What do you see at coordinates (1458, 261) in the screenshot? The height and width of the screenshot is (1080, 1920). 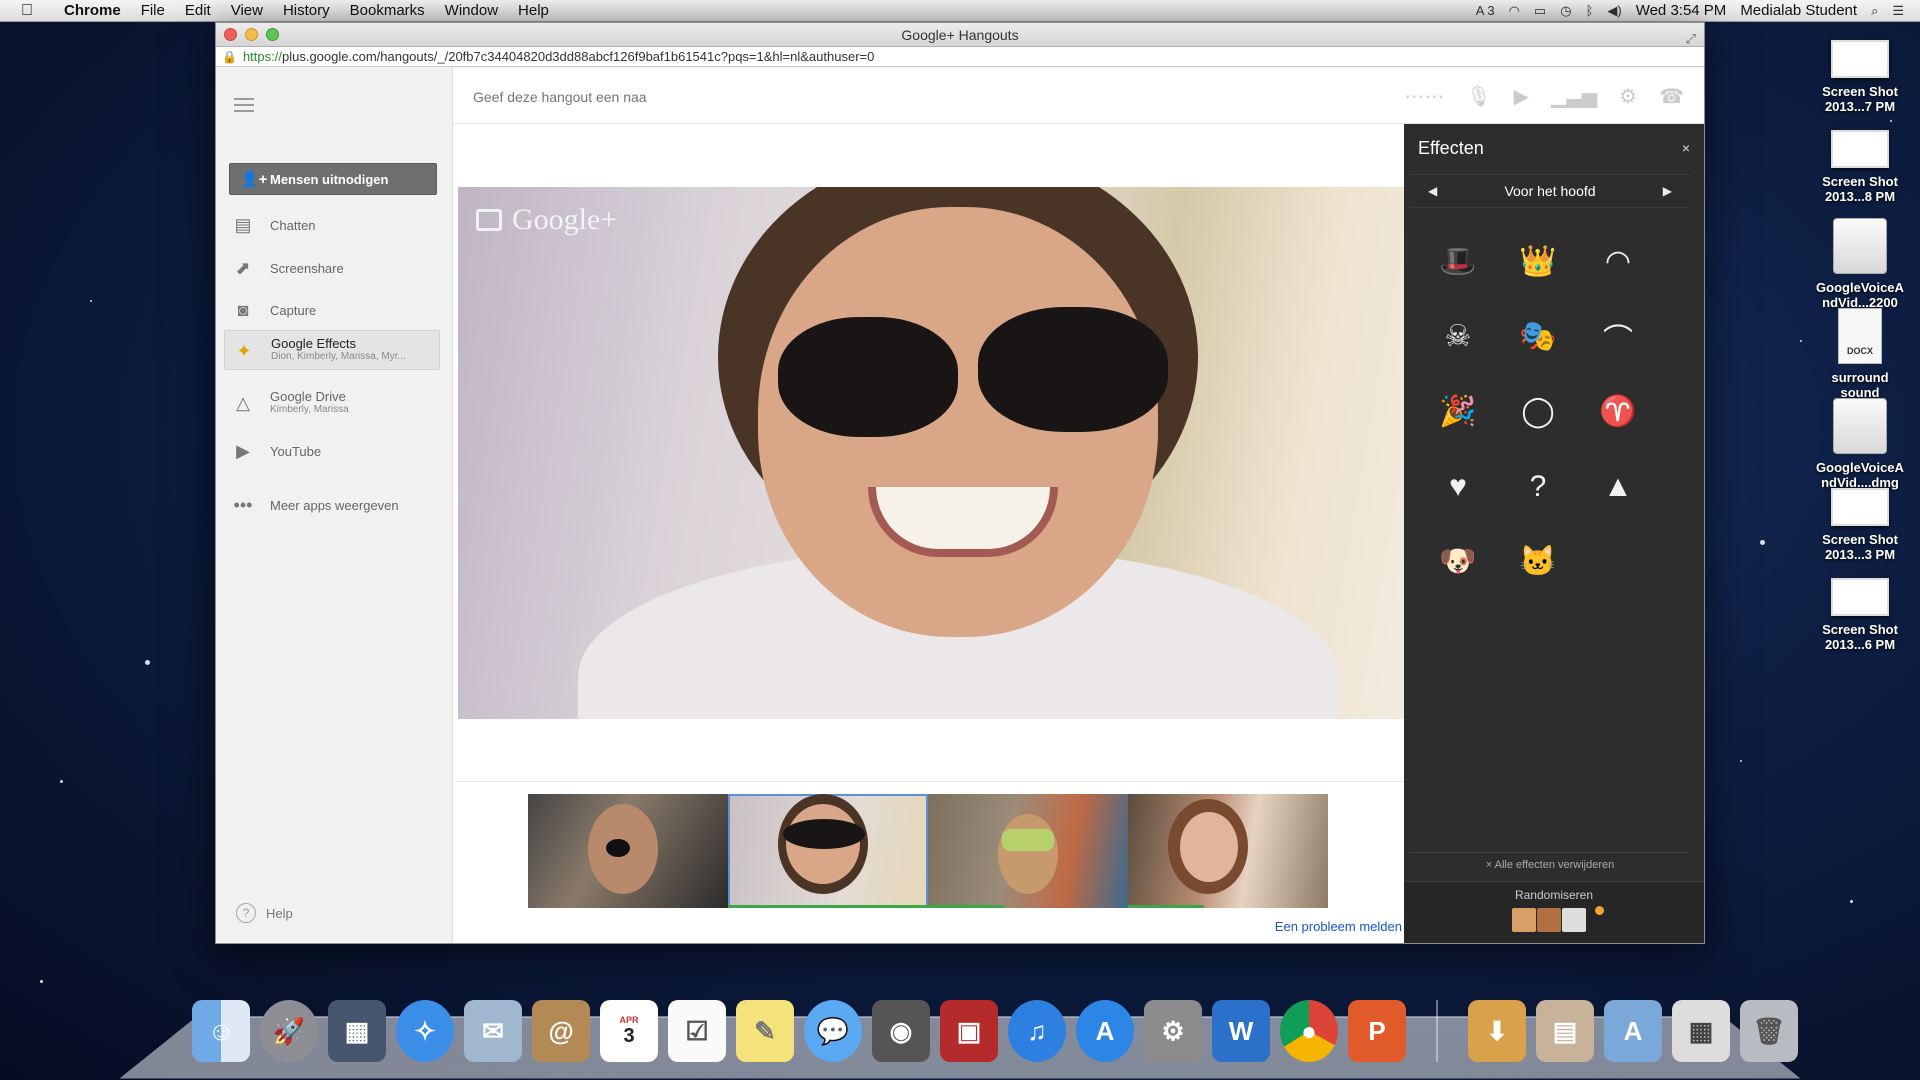 I see `effect-item: 🎩` at bounding box center [1458, 261].